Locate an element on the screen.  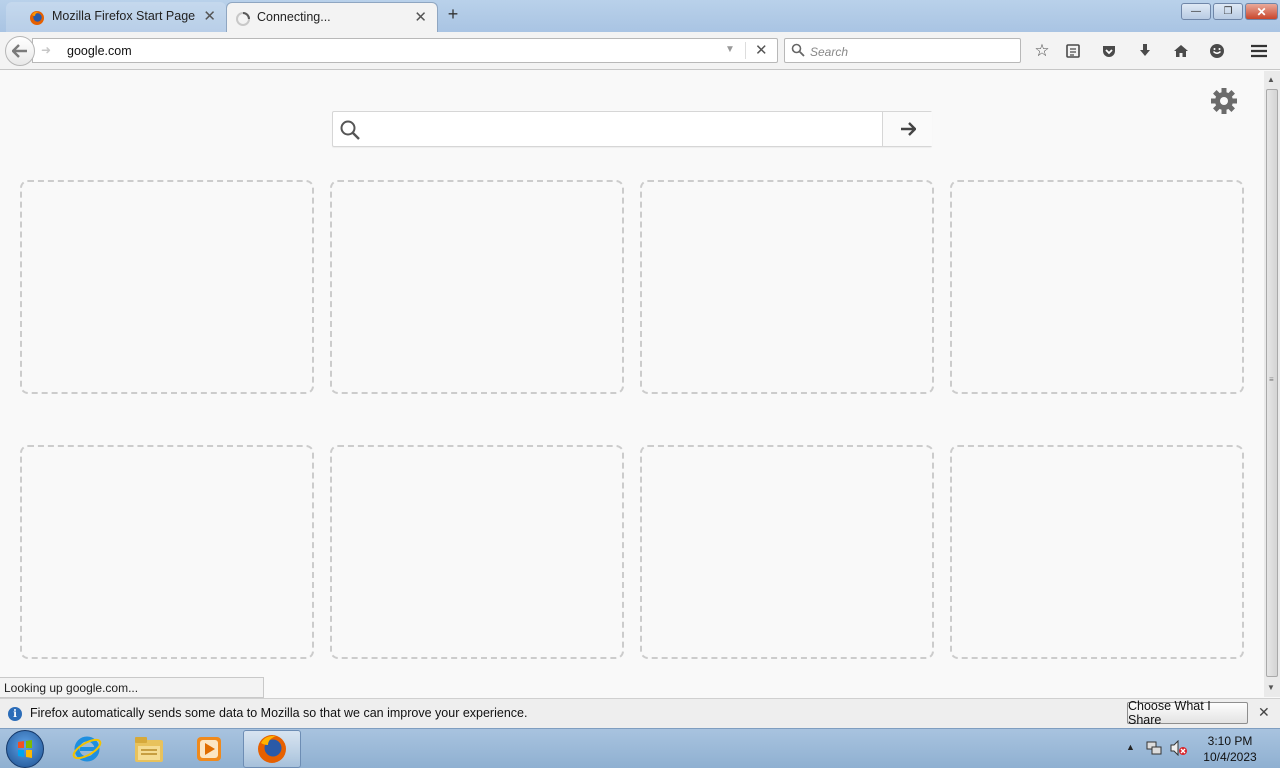
tab-start-page: Mozilla Firefox Start Page ✕ is located at coordinates (116, 17).